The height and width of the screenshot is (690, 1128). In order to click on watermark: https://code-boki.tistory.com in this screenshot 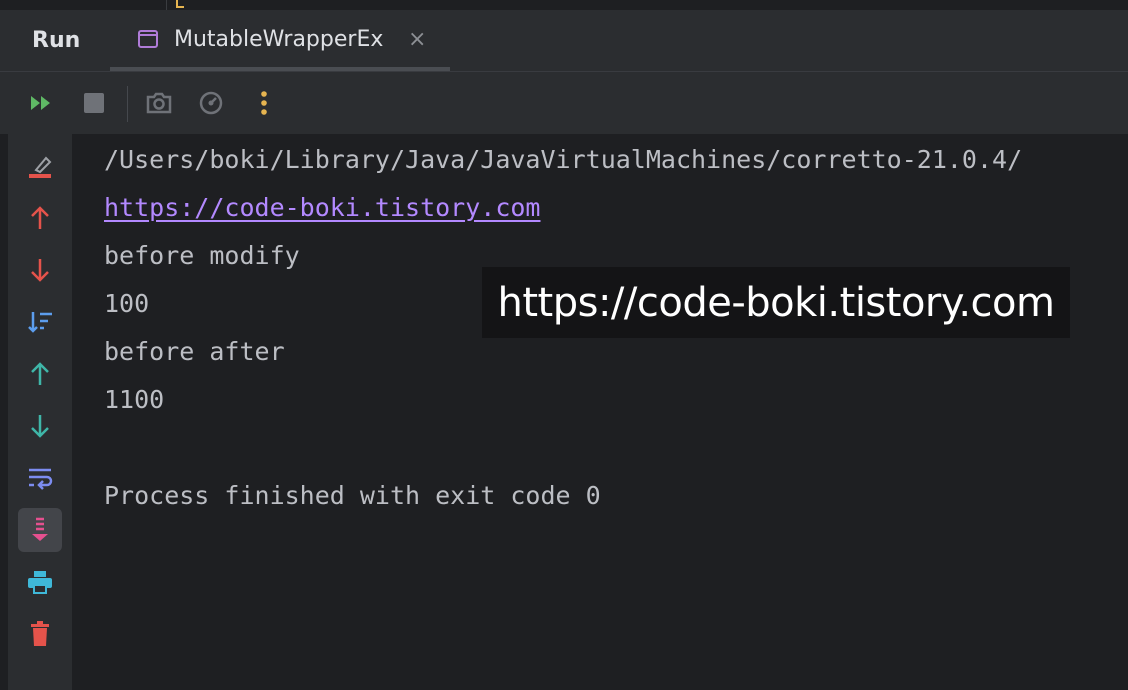, I will do `click(776, 302)`.